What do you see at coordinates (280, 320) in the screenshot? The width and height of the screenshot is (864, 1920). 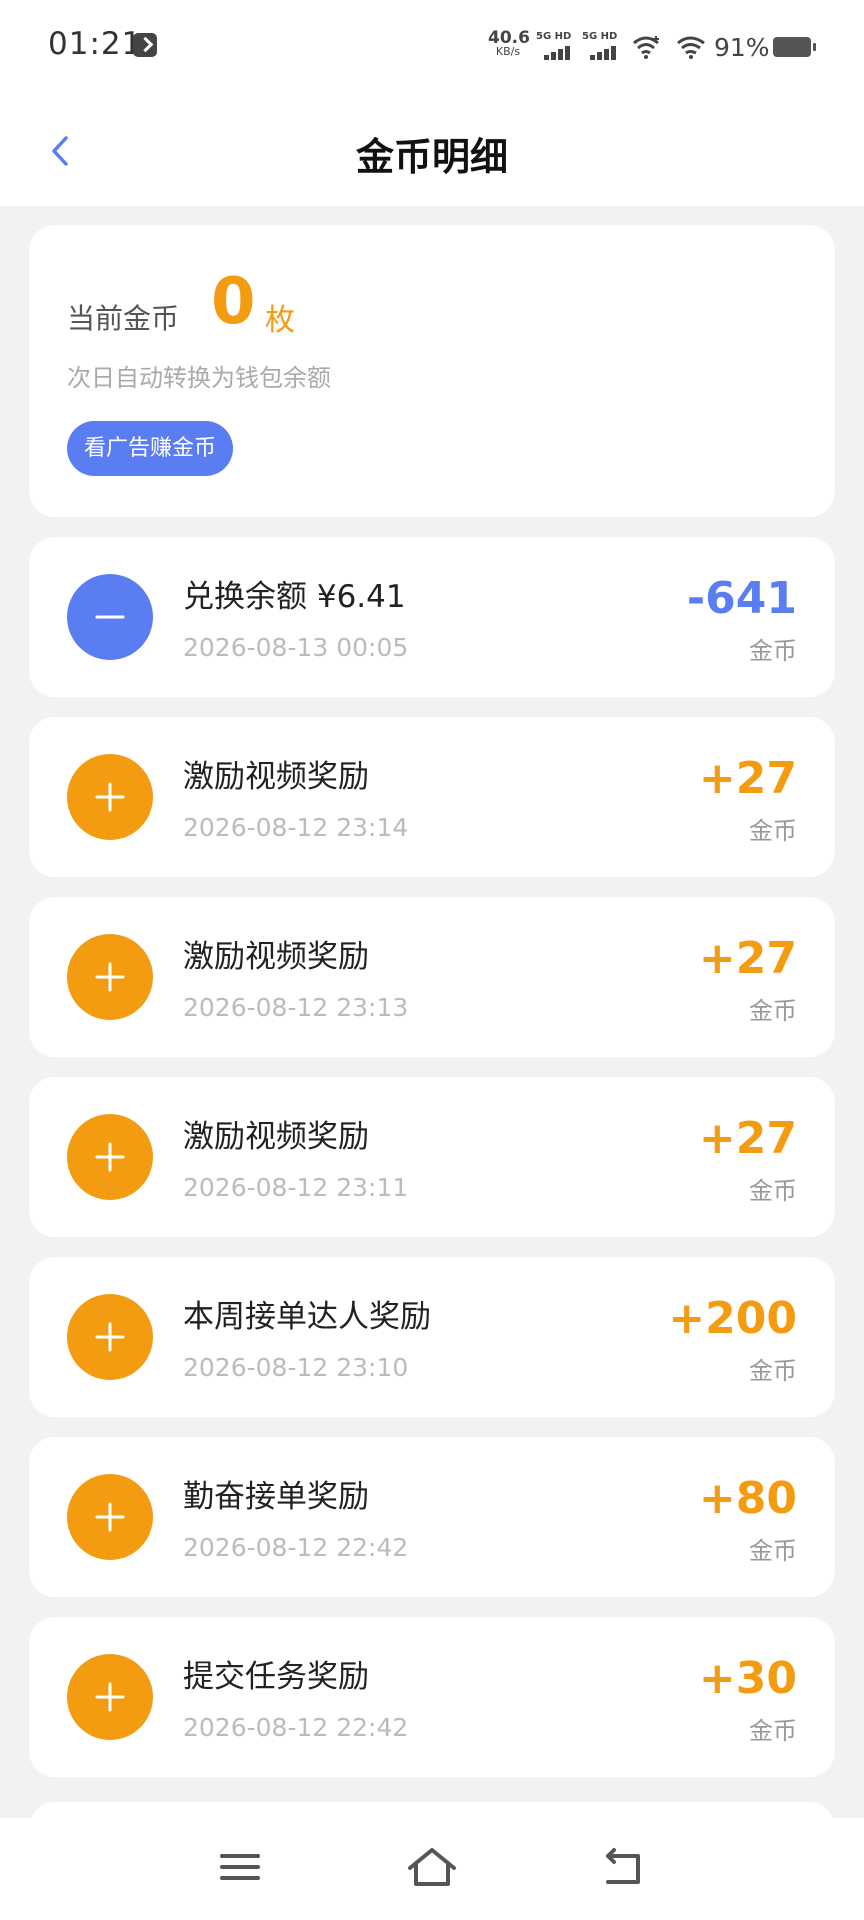 I see `current-coins-unit: 枚` at bounding box center [280, 320].